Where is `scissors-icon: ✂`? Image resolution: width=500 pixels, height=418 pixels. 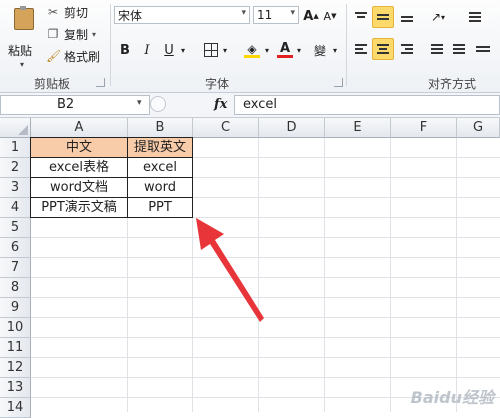
scissors-icon: ✂ is located at coordinates (53, 12).